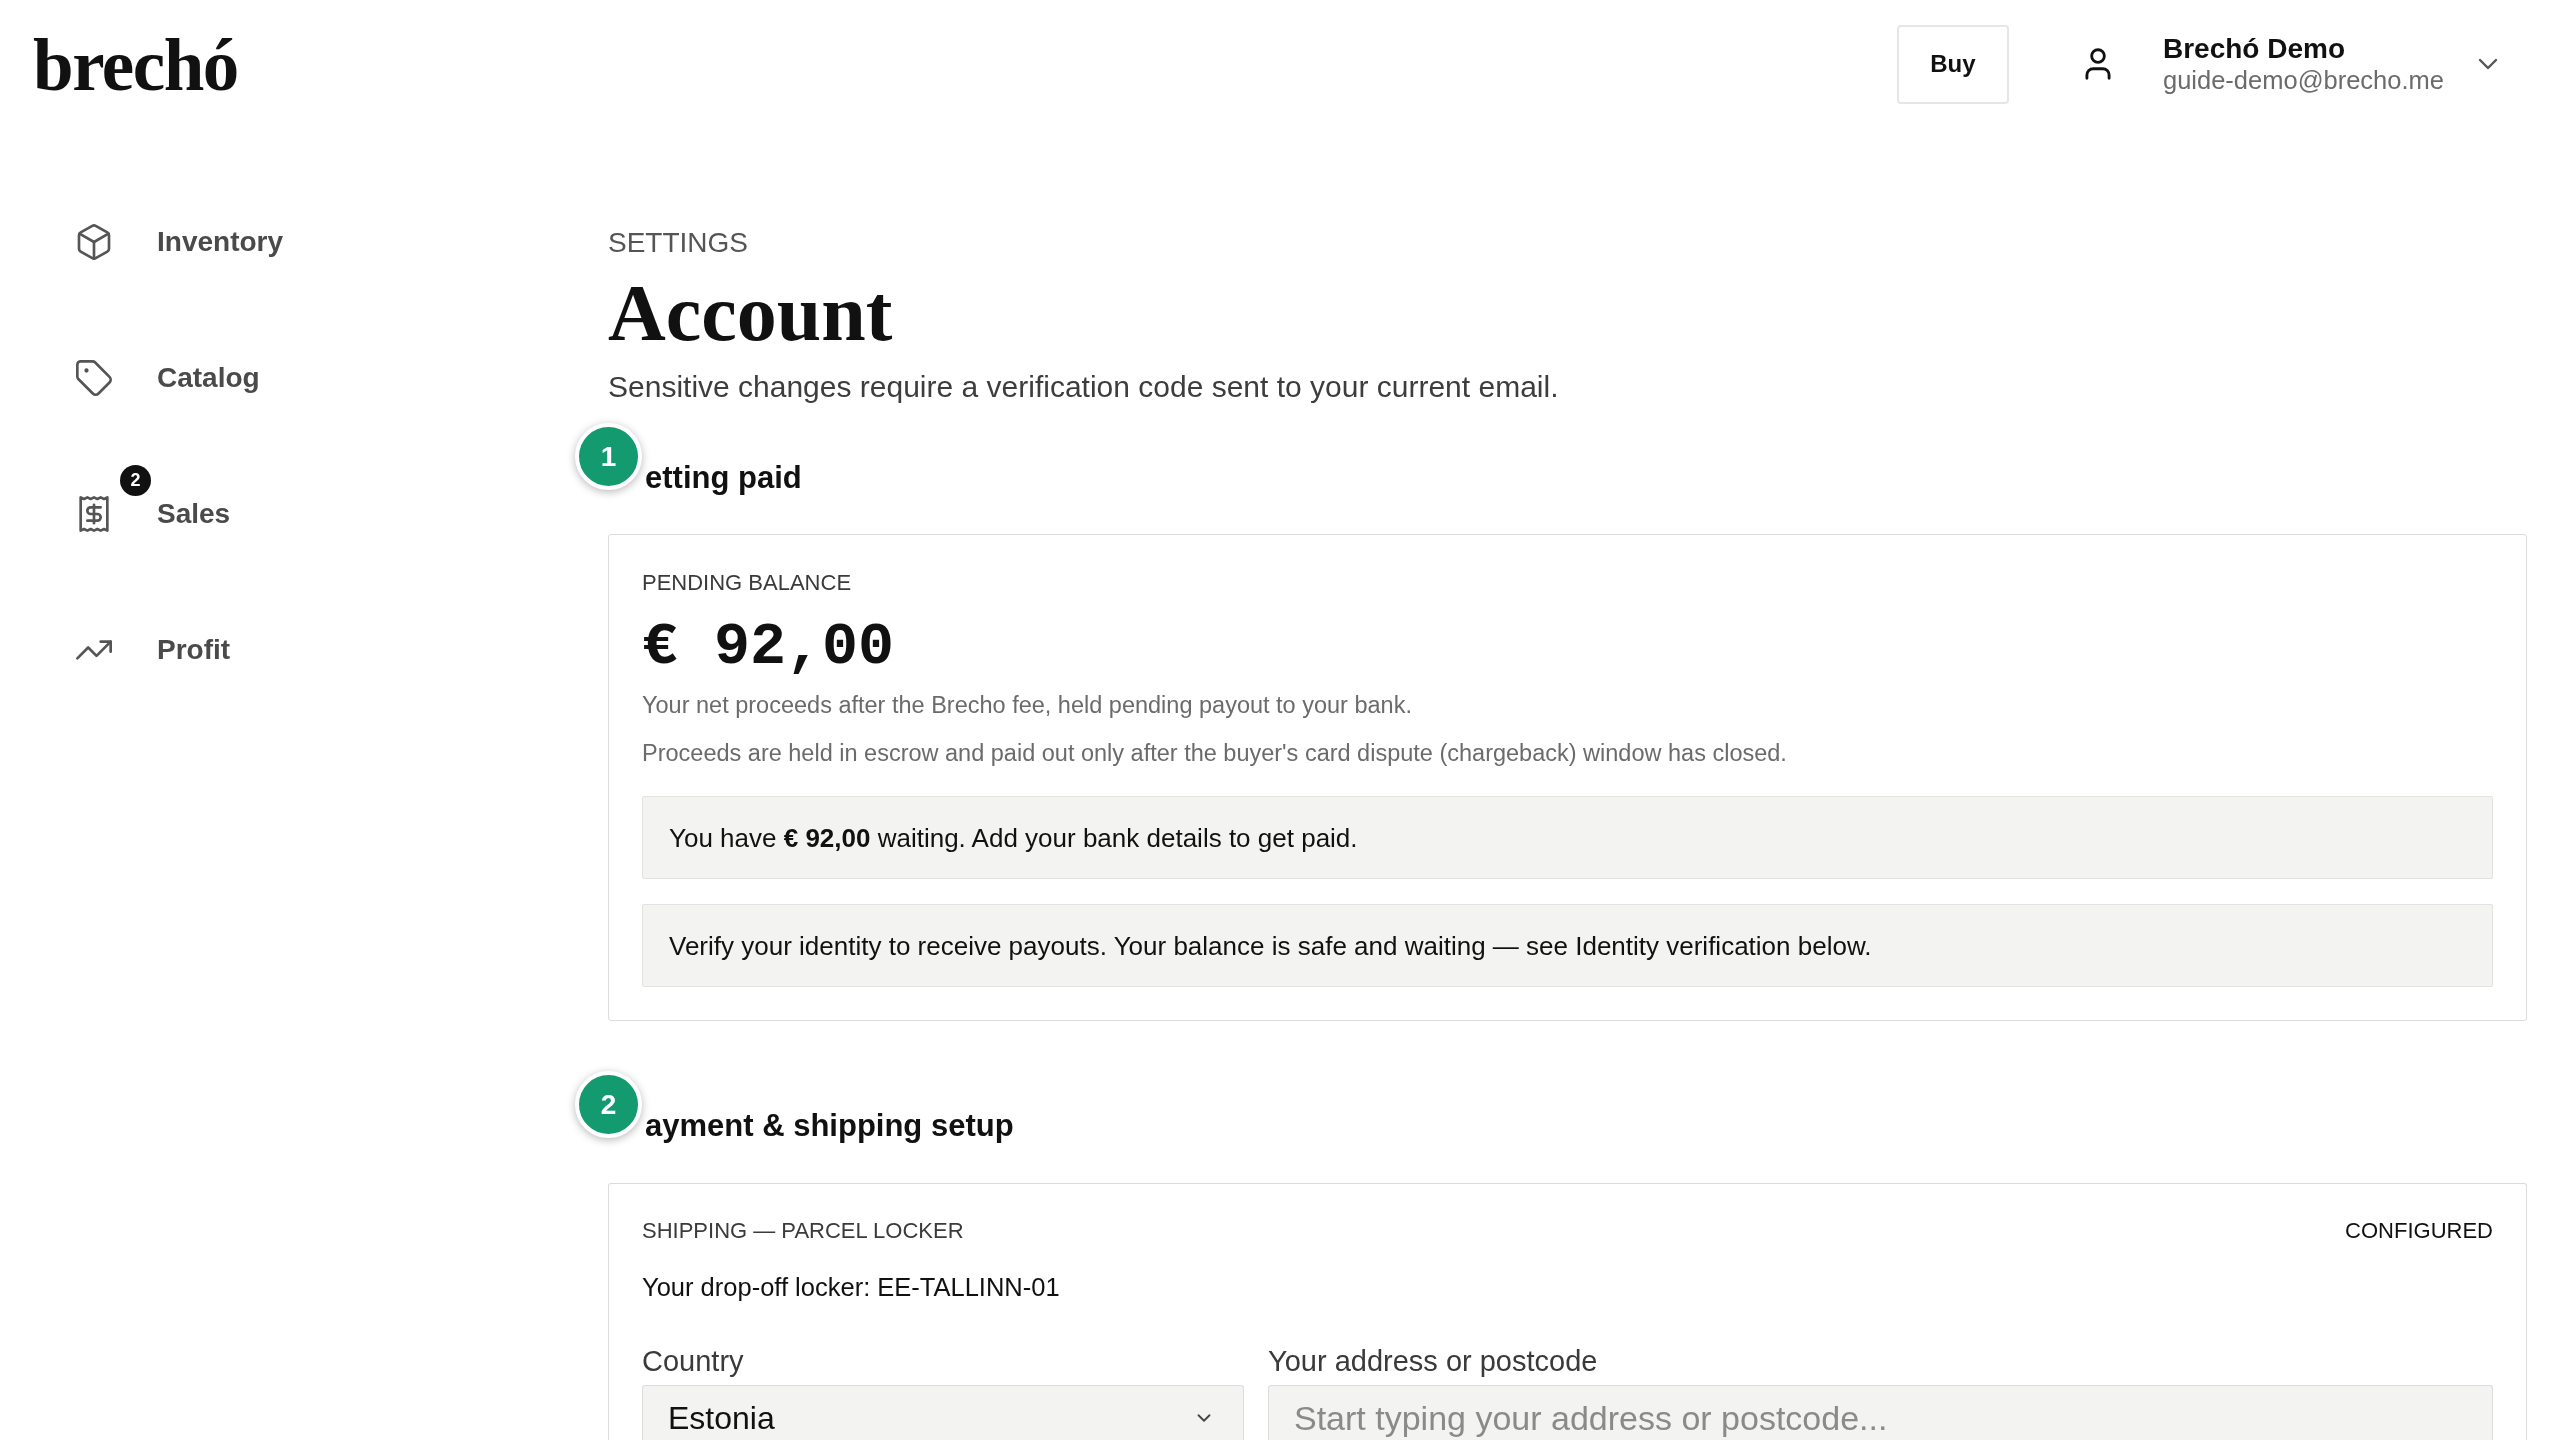  I want to click on status-label: CONFIGURED, so click(2419, 1231).